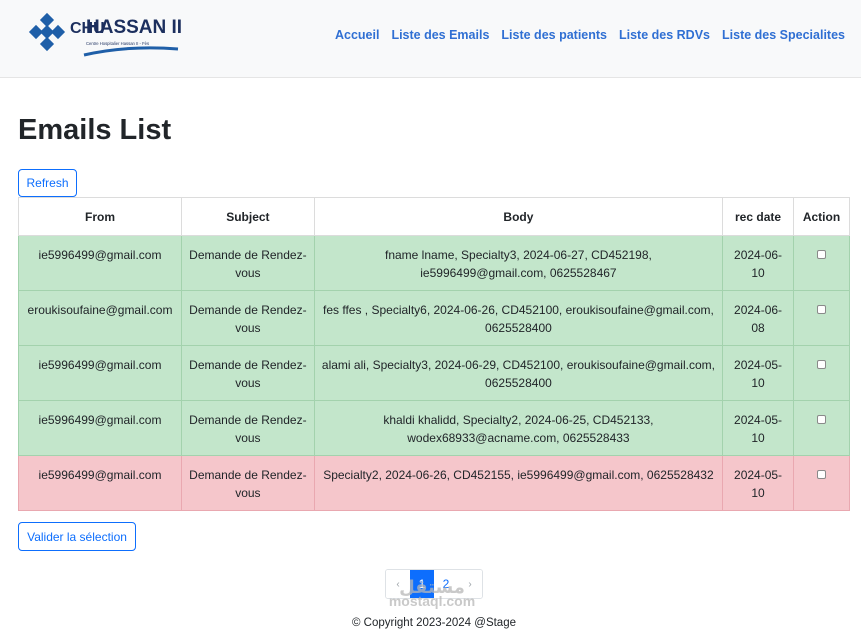  Describe the element at coordinates (821, 216) in the screenshot. I see `column-header-action: Action` at that location.